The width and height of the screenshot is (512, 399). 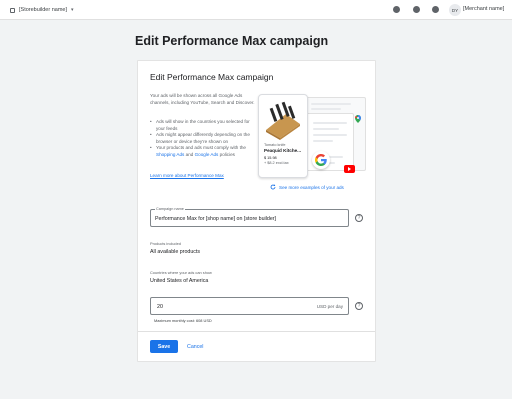 What do you see at coordinates (212, 77) in the screenshot?
I see `card-title: Edit Performance Max campaign` at bounding box center [212, 77].